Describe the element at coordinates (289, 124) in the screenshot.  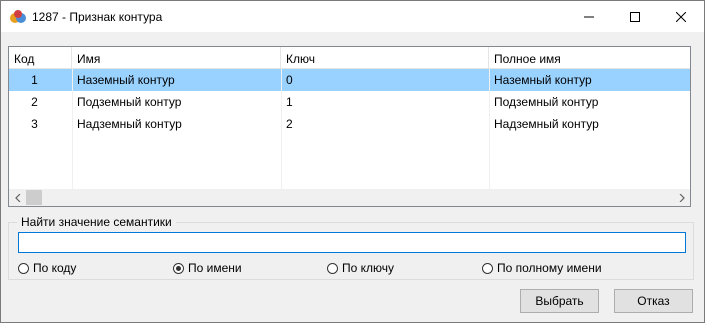
I see `cell-key: 2` at that location.